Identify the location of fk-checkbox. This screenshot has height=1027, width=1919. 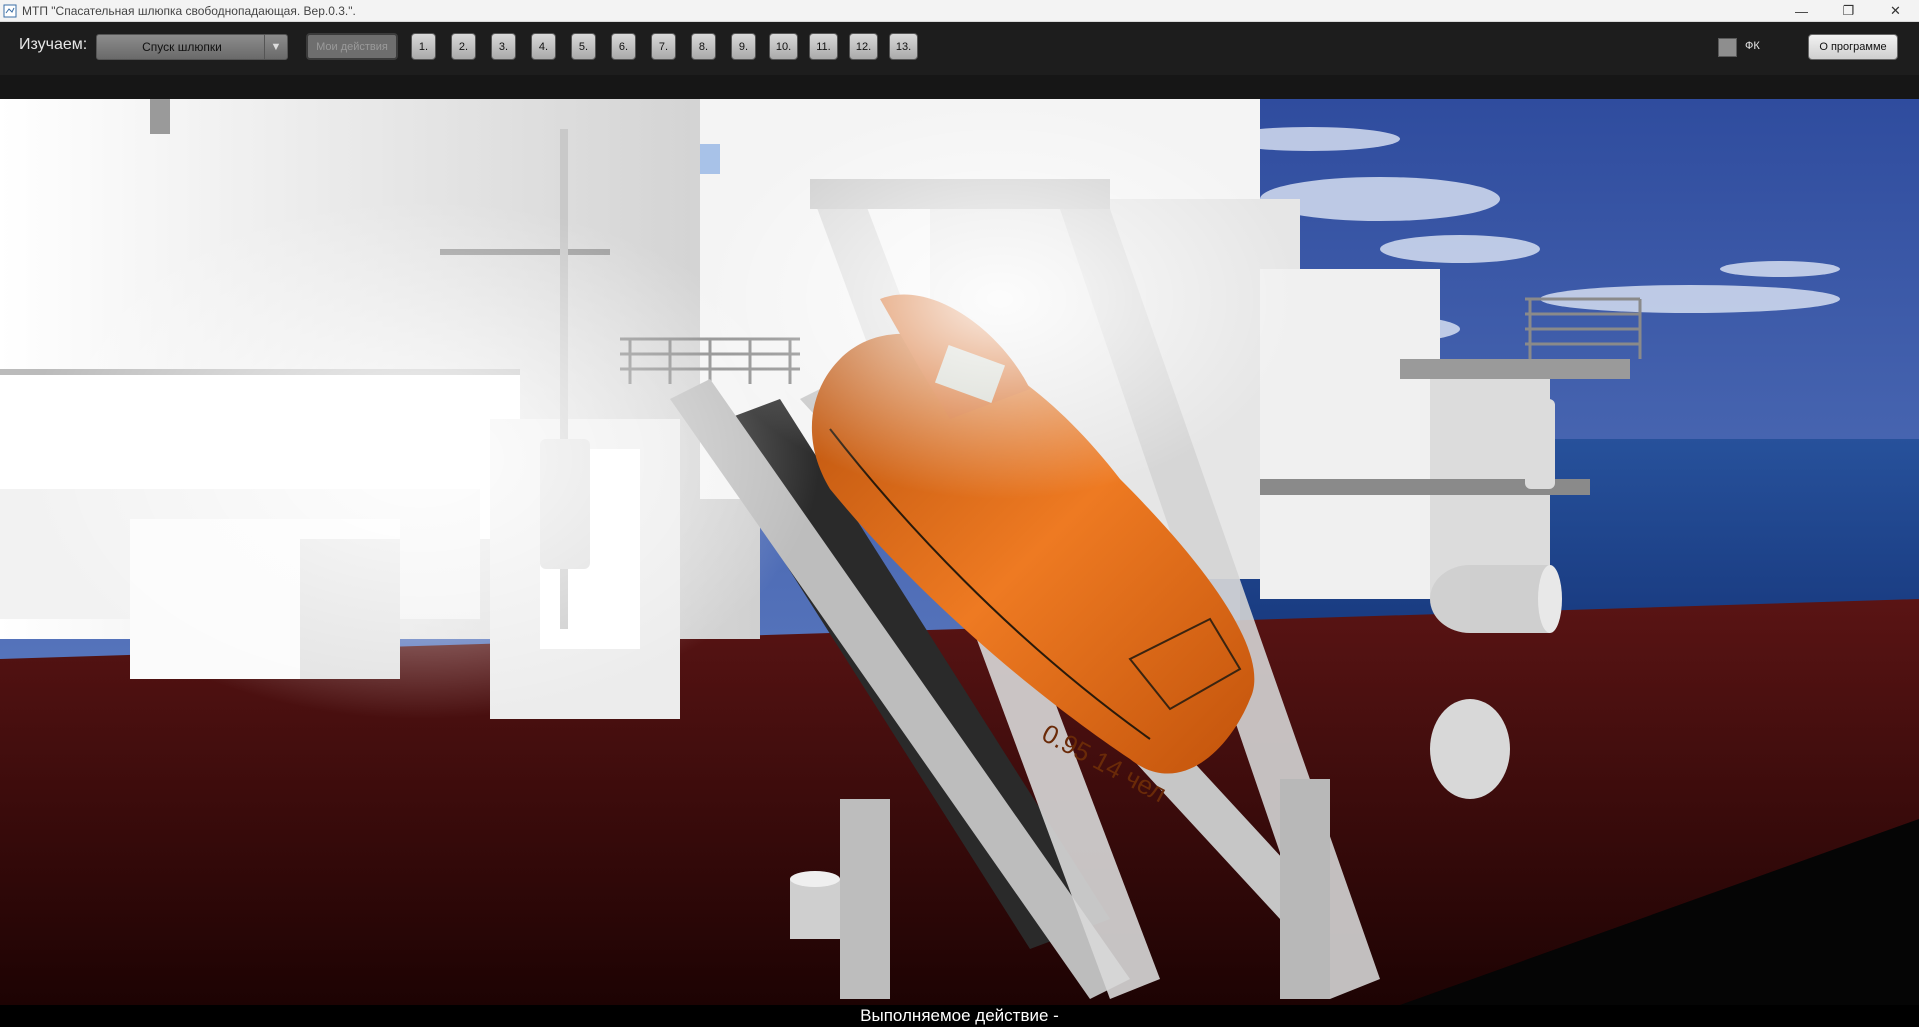
(1727, 47).